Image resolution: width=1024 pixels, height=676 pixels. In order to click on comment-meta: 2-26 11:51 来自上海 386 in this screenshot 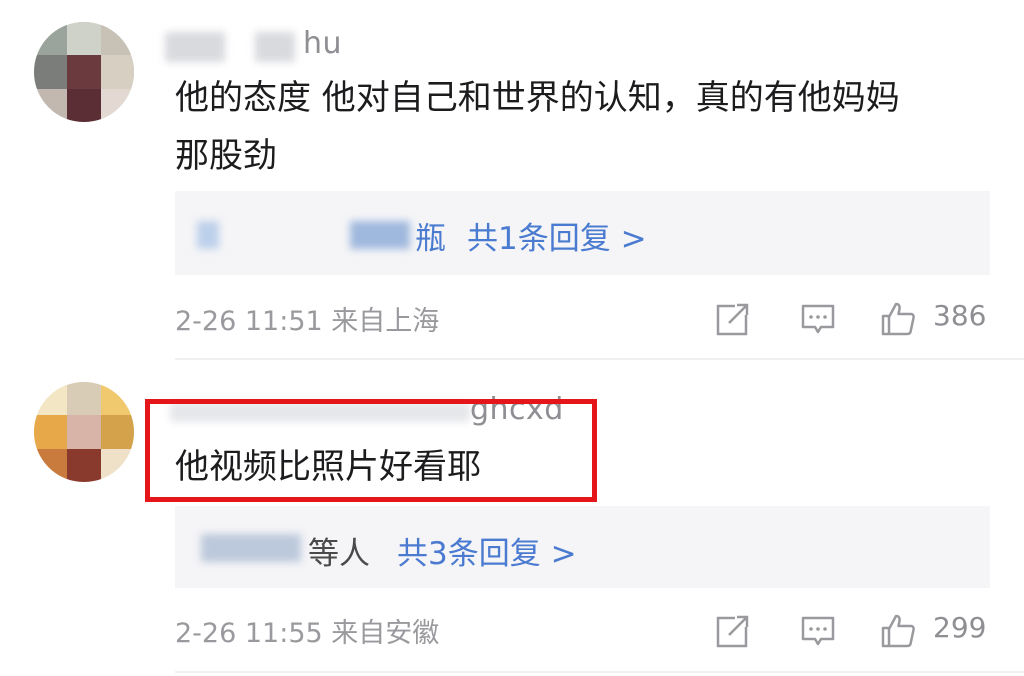, I will do `click(582, 319)`.